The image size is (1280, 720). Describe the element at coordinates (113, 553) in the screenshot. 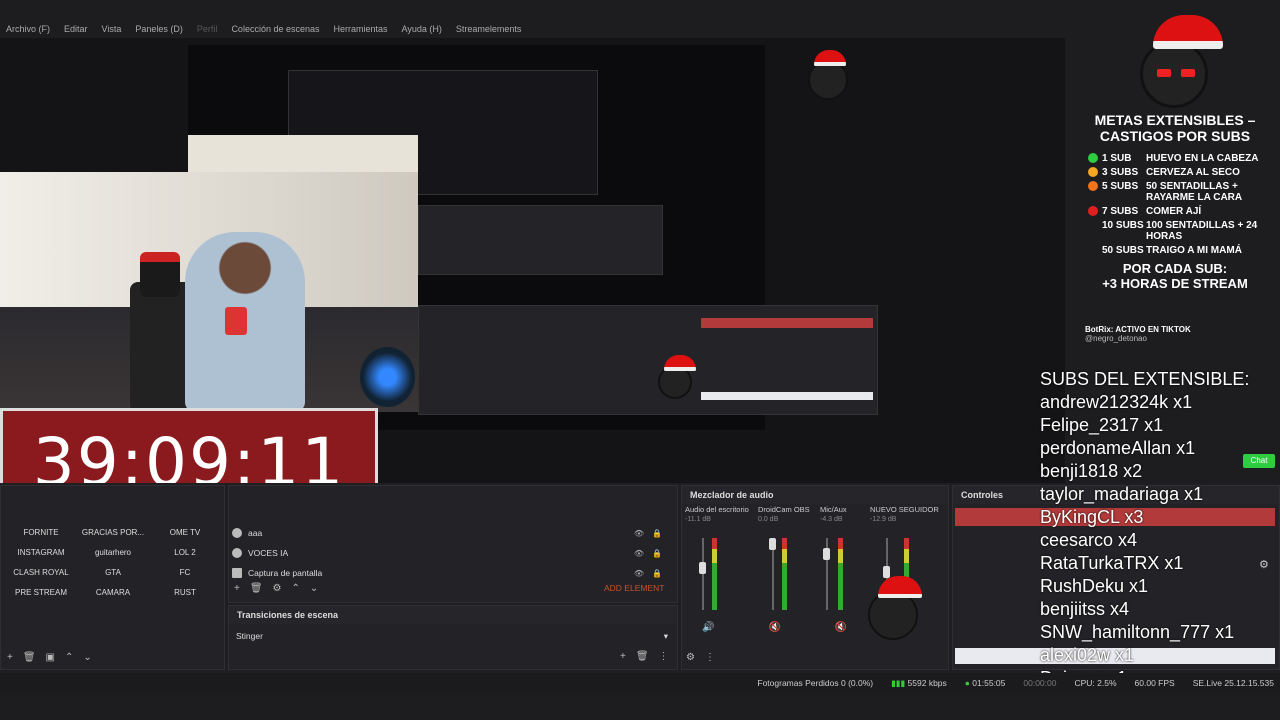

I see `scene-button: guitarhero` at that location.